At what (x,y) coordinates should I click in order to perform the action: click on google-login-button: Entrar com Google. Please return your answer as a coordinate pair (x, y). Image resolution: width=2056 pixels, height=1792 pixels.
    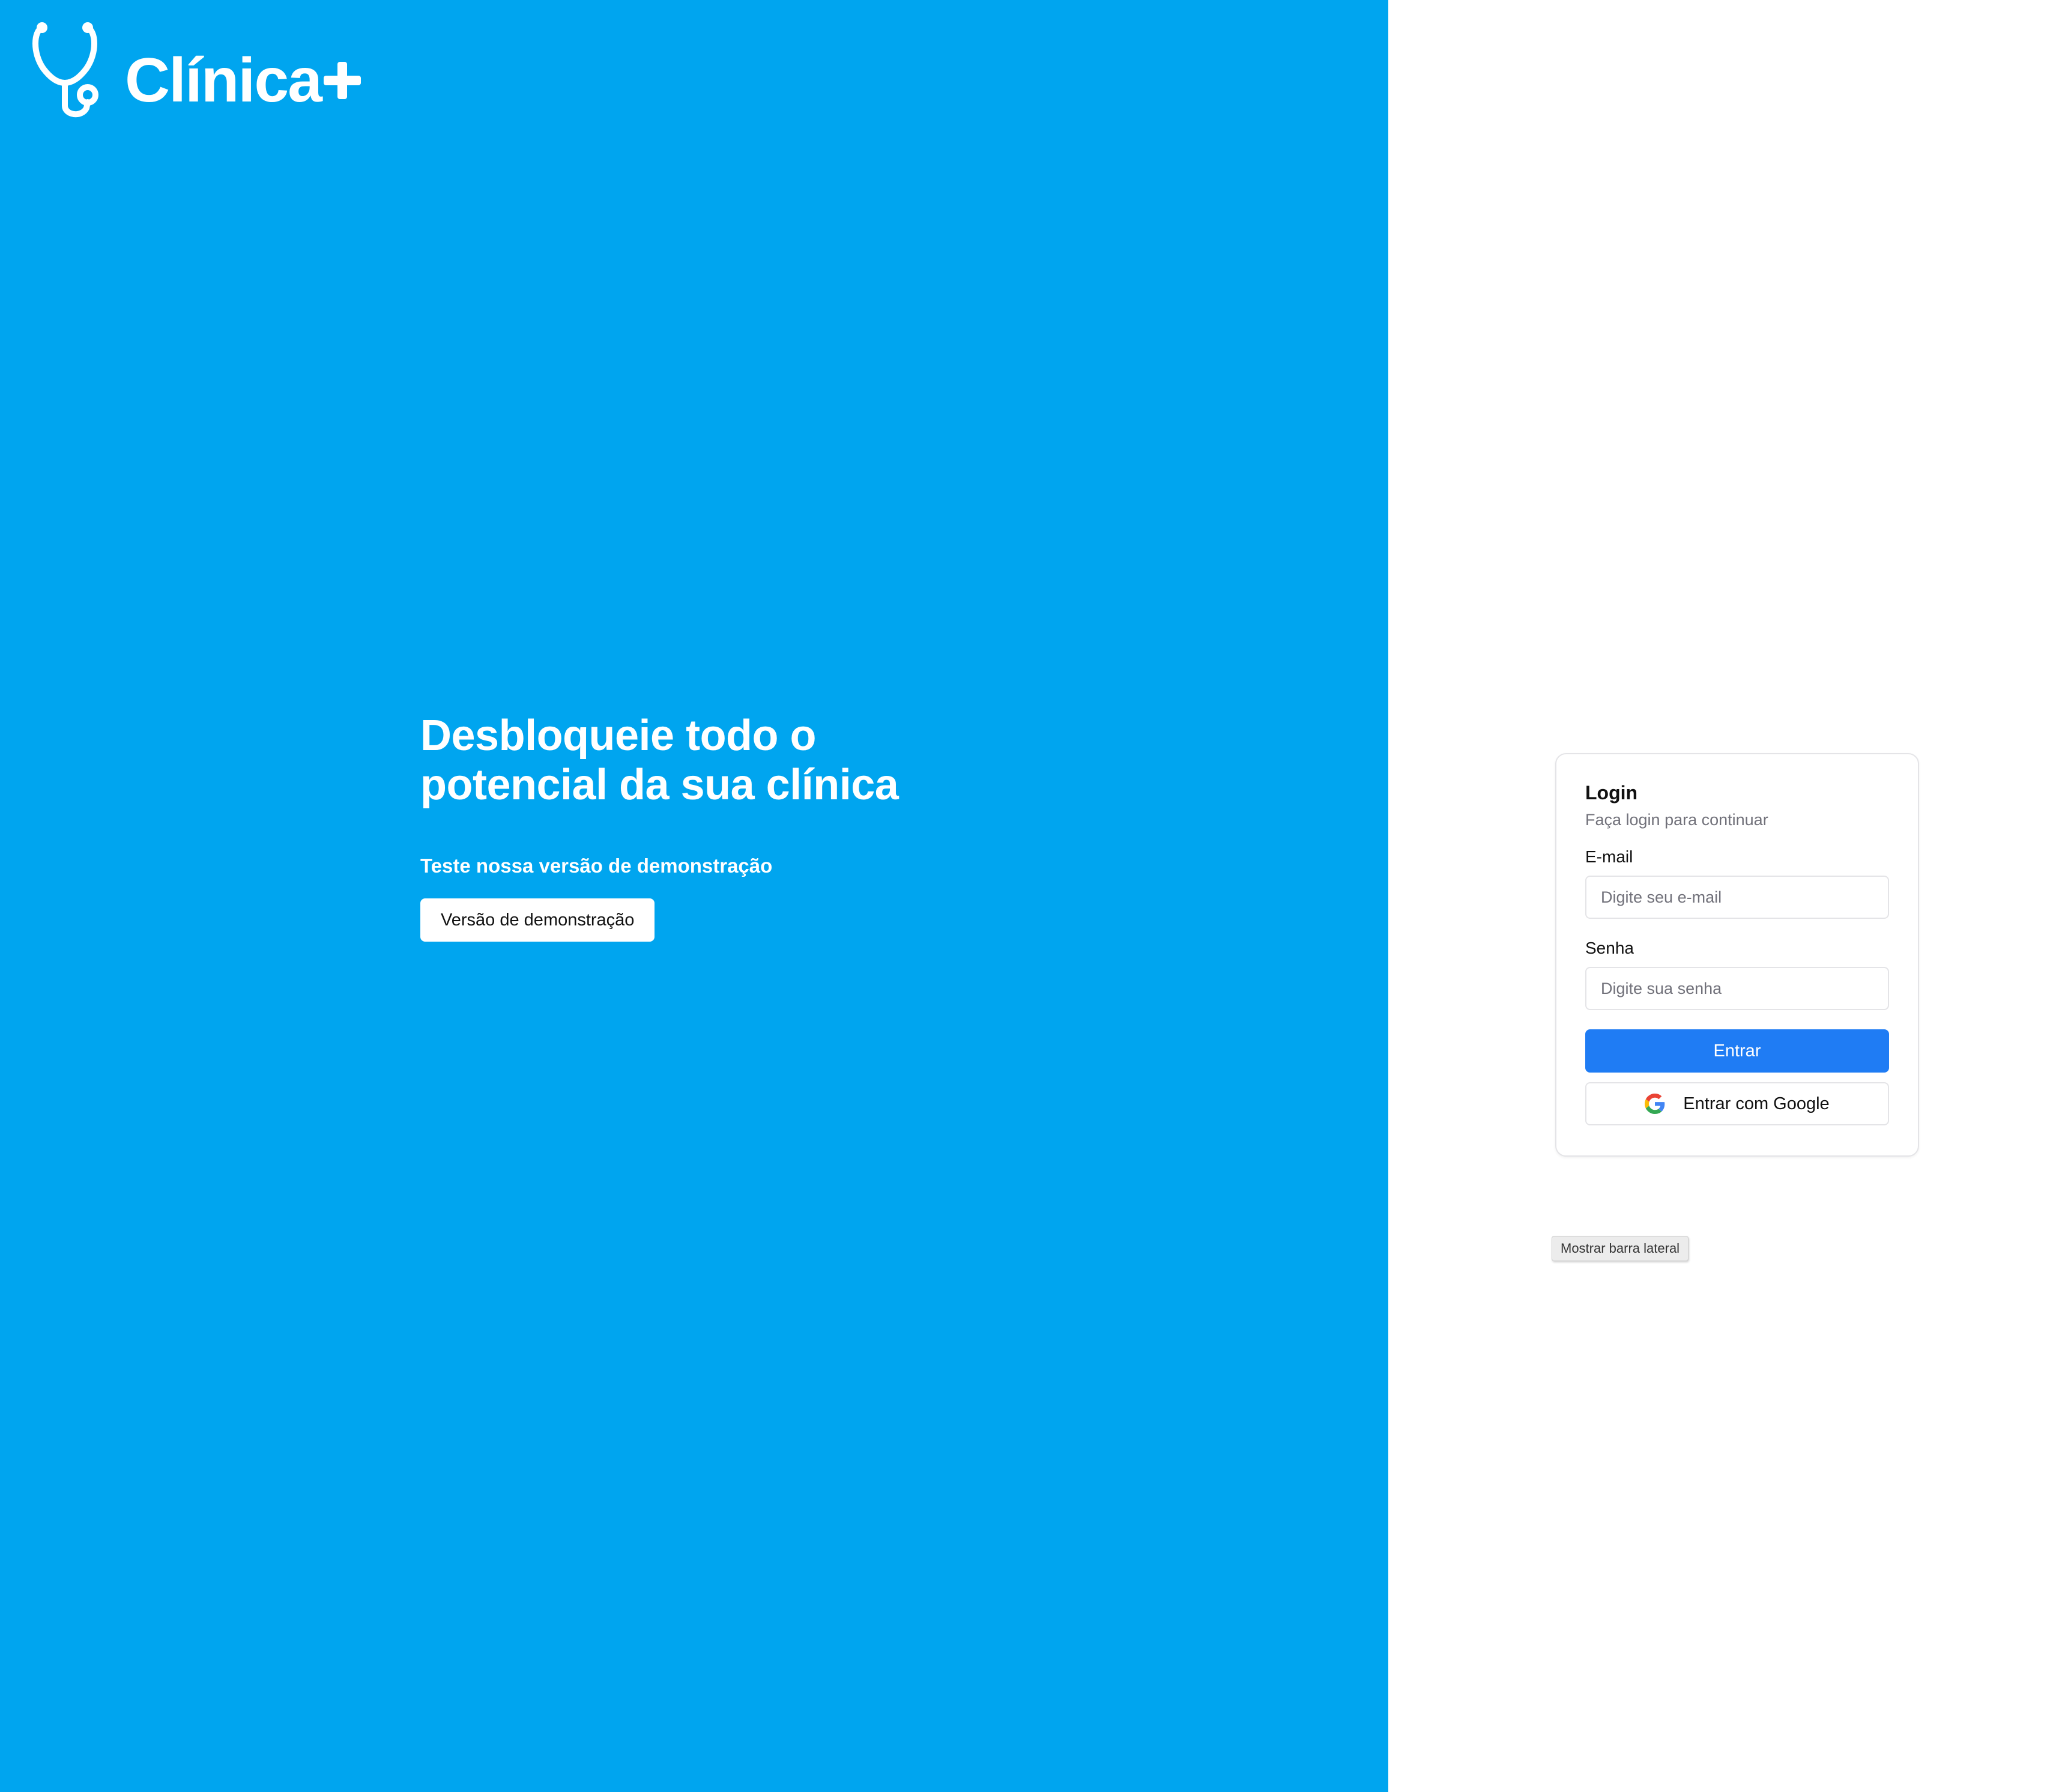
    Looking at the image, I should click on (1737, 1103).